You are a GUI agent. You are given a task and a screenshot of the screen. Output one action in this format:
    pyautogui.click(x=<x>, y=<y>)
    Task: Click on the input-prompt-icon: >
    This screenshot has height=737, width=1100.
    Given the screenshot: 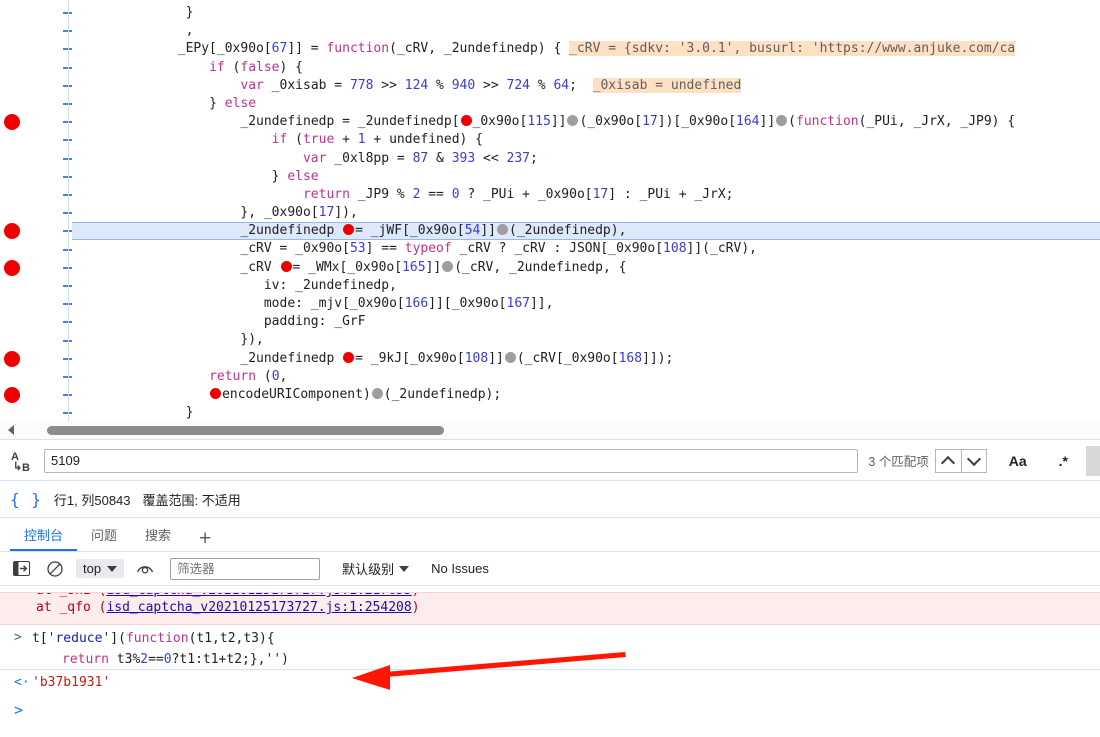 What is the action you would take?
    pyautogui.click(x=18, y=637)
    